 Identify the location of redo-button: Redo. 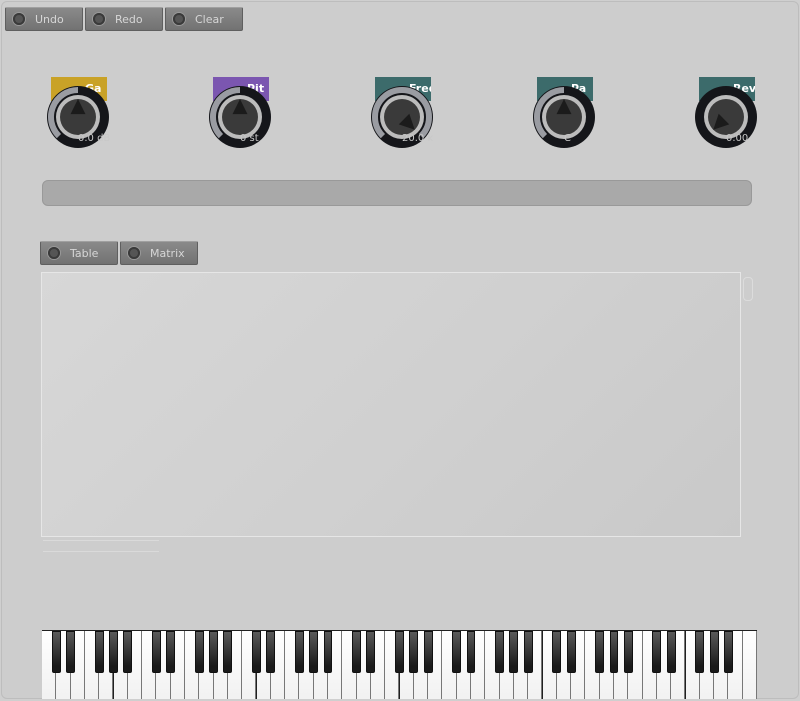
(124, 19).